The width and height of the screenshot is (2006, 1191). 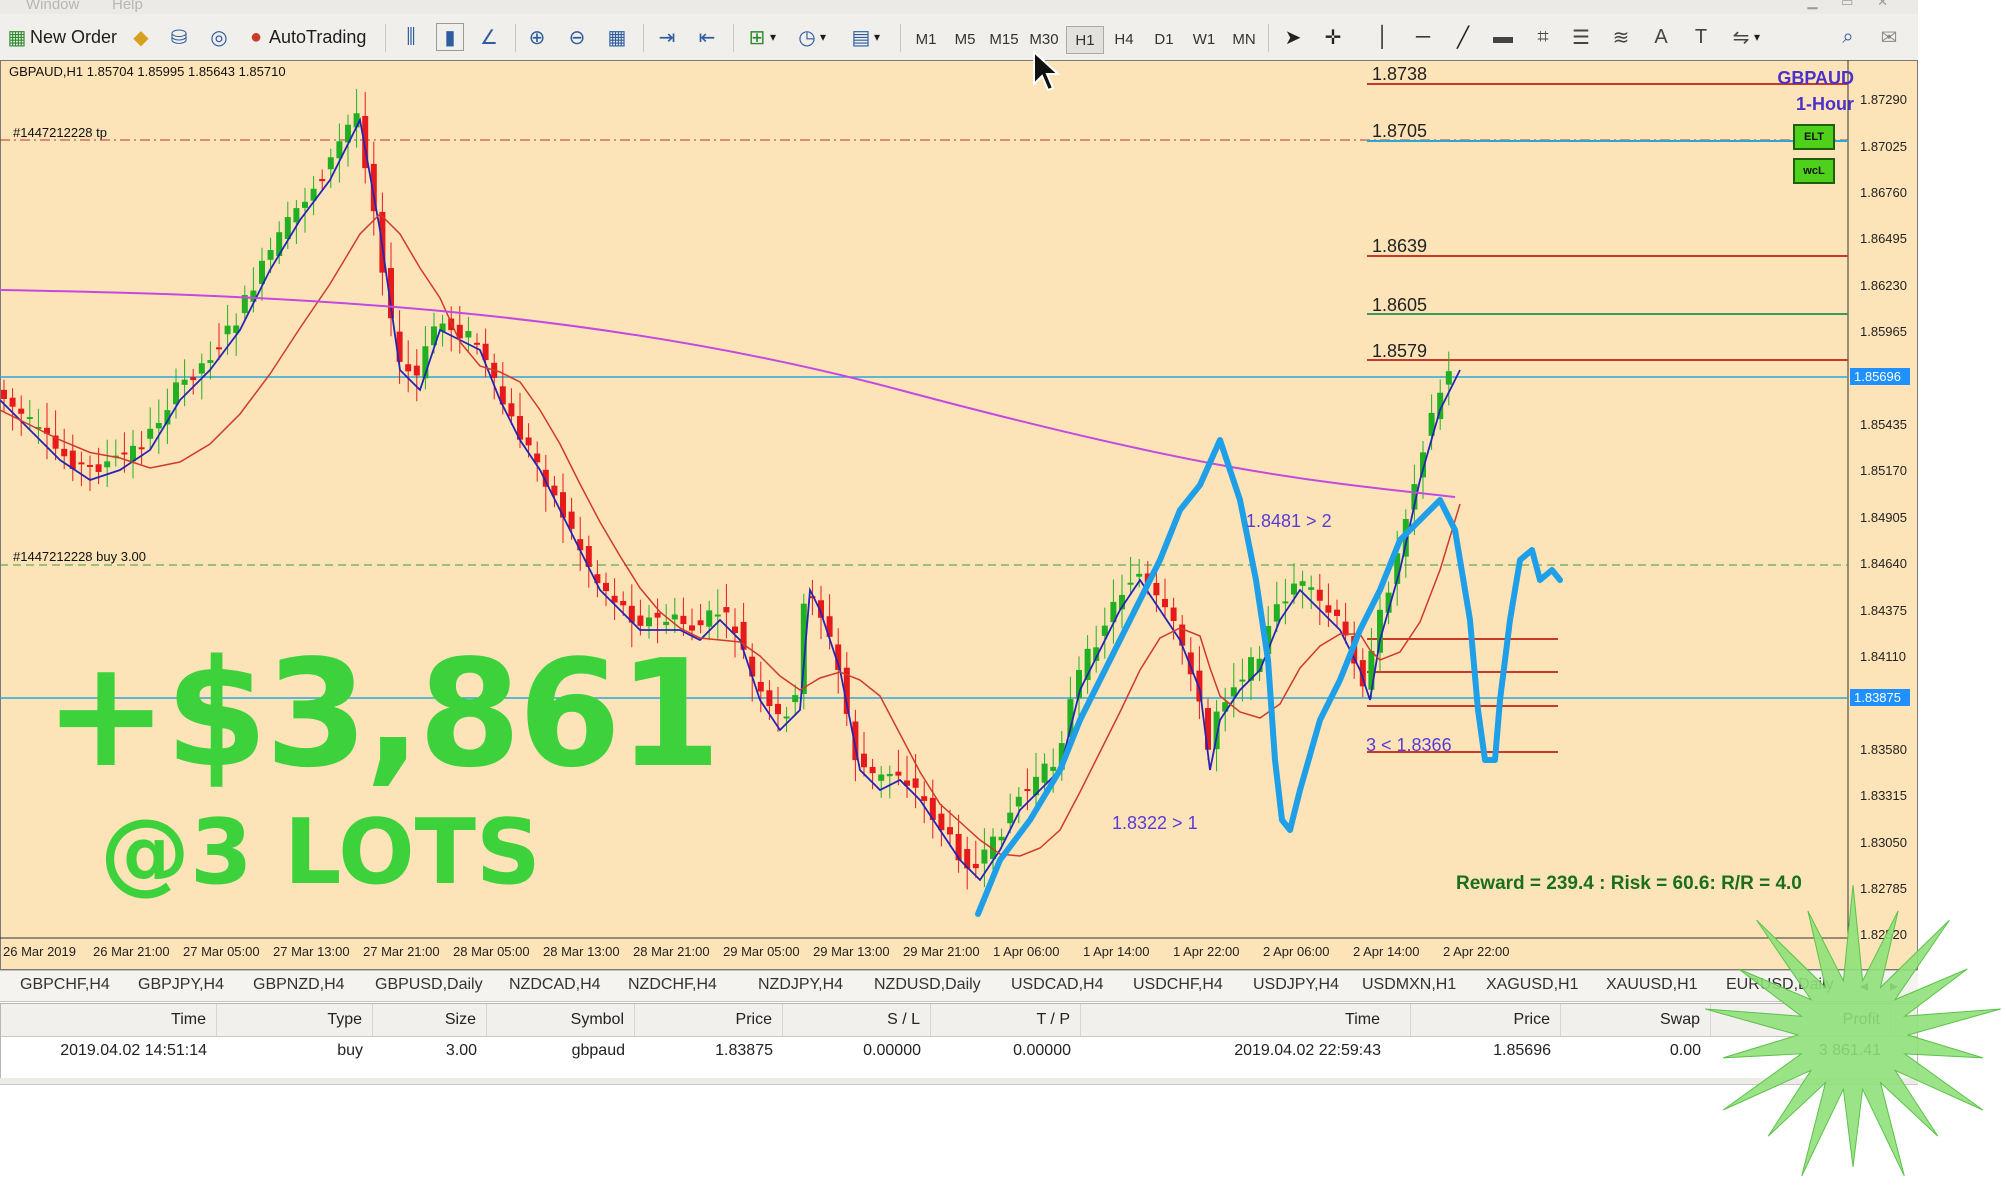 I want to click on tab-usdcad: USDCAD,H4, so click(x=1057, y=985).